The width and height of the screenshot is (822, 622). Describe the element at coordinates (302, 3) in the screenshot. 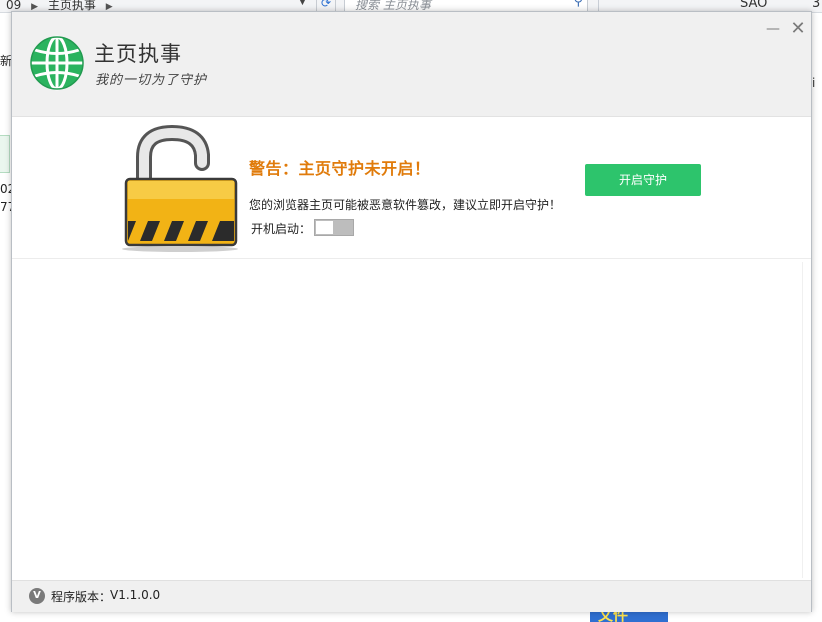

I see `chevron-down-icon: ▼` at that location.